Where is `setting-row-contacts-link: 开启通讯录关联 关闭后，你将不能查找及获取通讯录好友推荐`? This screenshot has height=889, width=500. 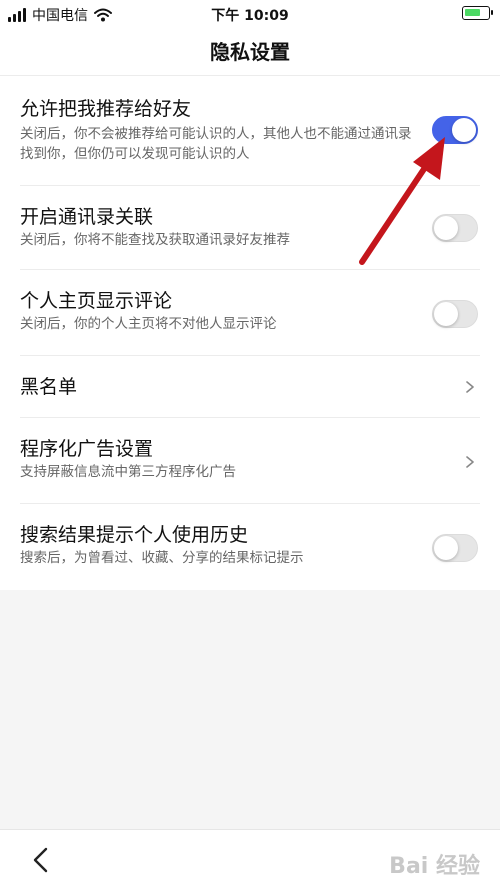 setting-row-contacts-link: 开启通讯录关联 关闭后，你将不能查找及获取通讯录好友推荐 is located at coordinates (250, 228).